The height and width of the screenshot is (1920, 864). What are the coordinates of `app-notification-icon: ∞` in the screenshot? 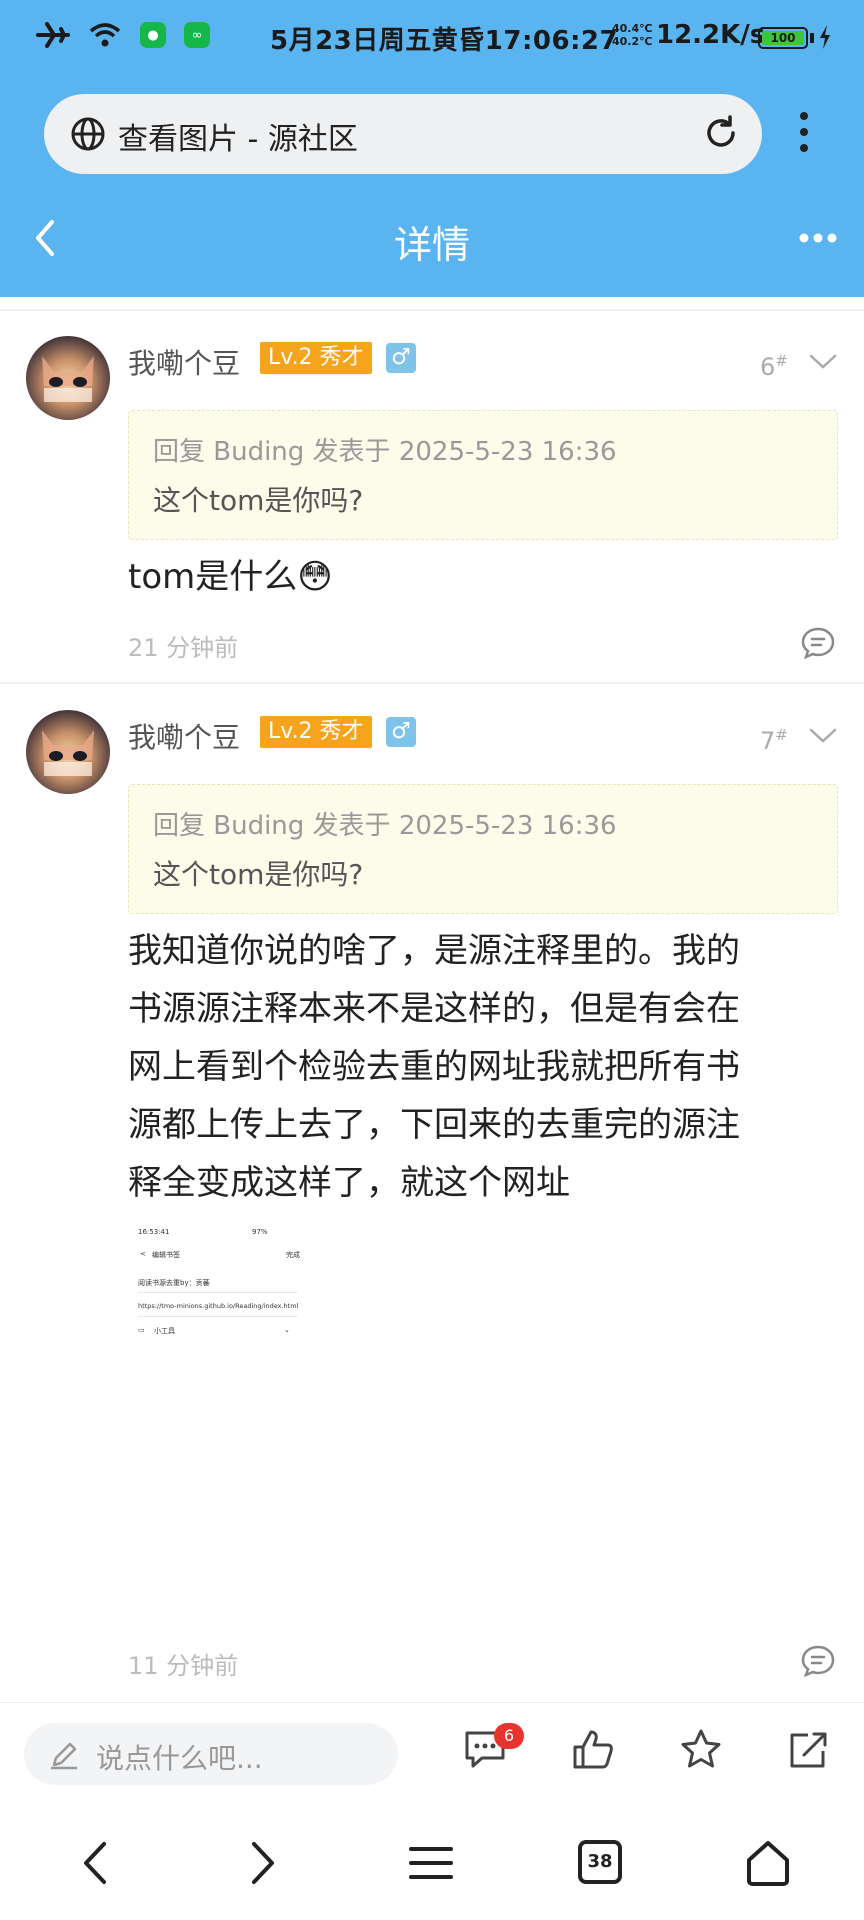 It's located at (197, 35).